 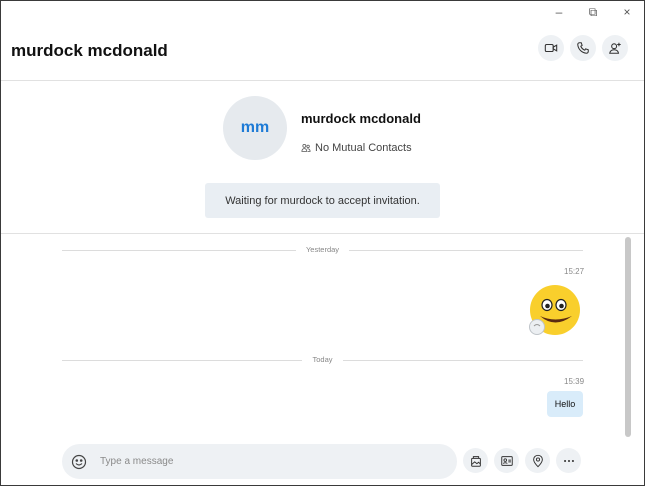 I want to click on audio-call-button, so click(x=583, y=48).